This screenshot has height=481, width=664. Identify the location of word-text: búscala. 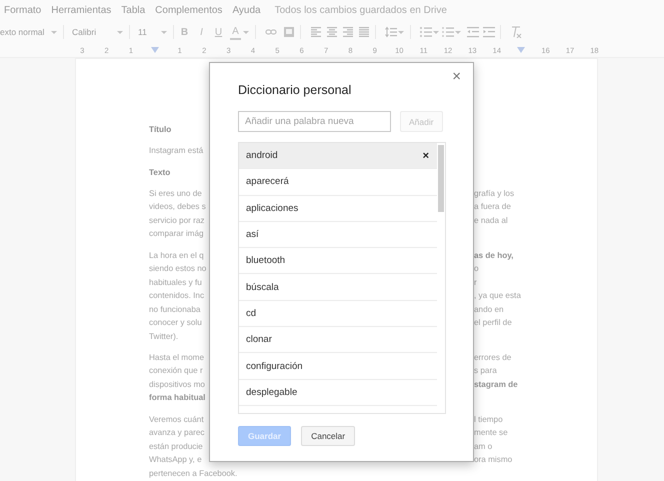
(262, 287).